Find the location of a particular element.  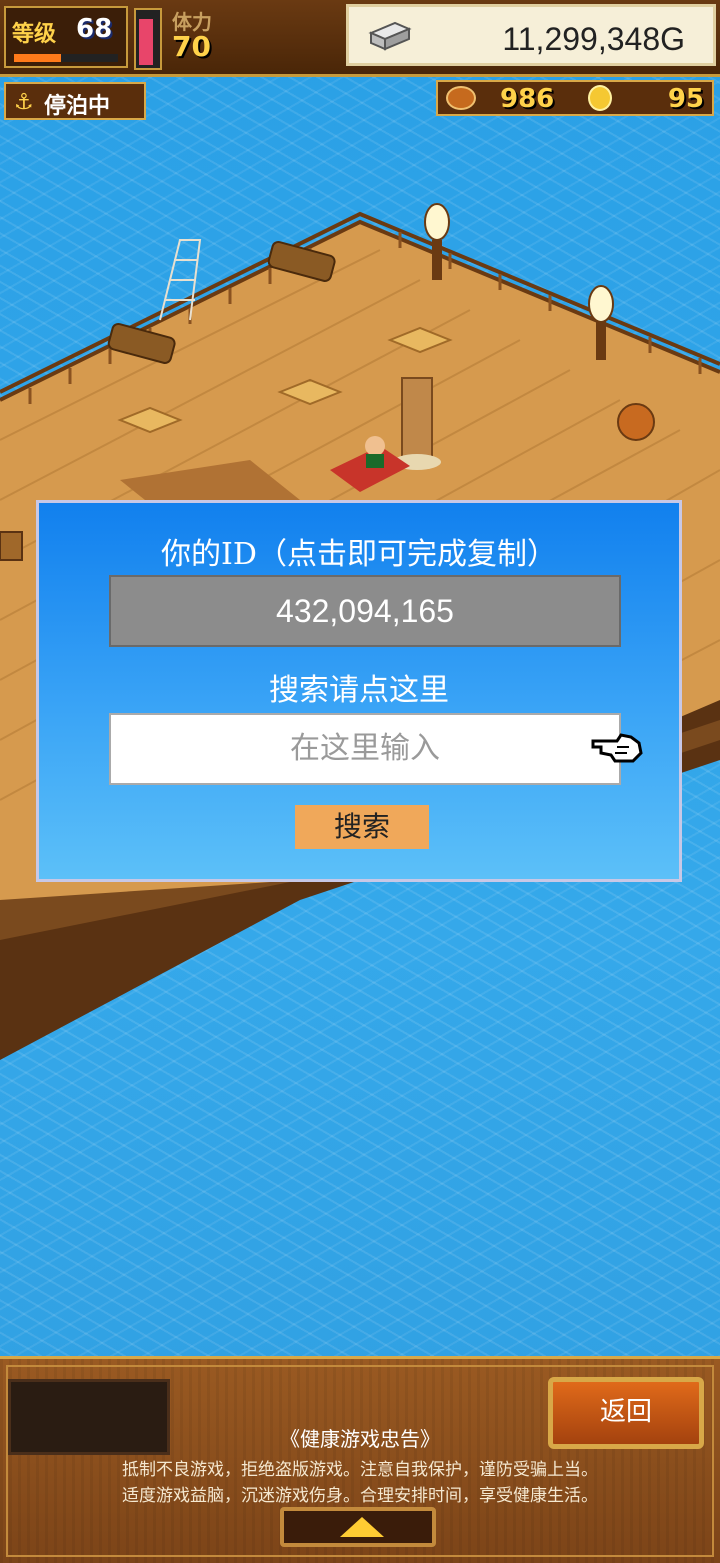

search-hint-label: 搜索请点这里 is located at coordinates (359, 690).